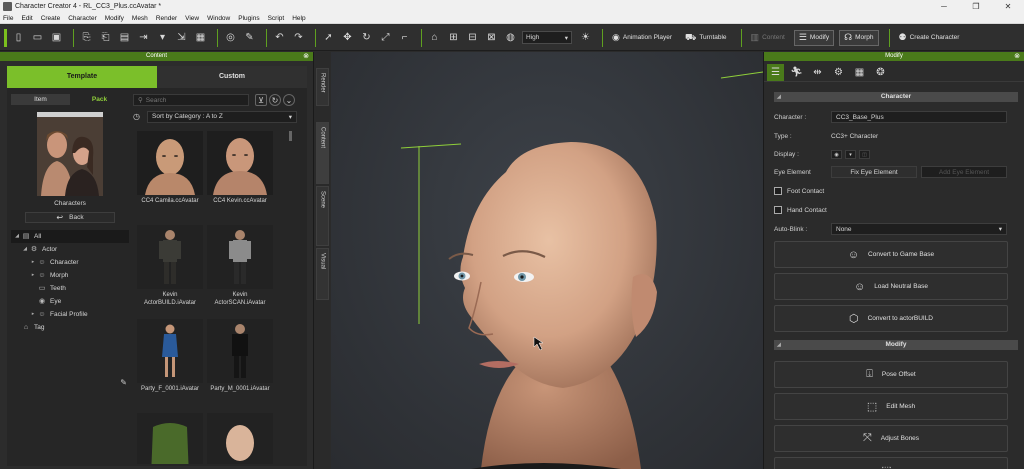  Describe the element at coordinates (976, 6) in the screenshot. I see `maximize-button: ❐` at that location.